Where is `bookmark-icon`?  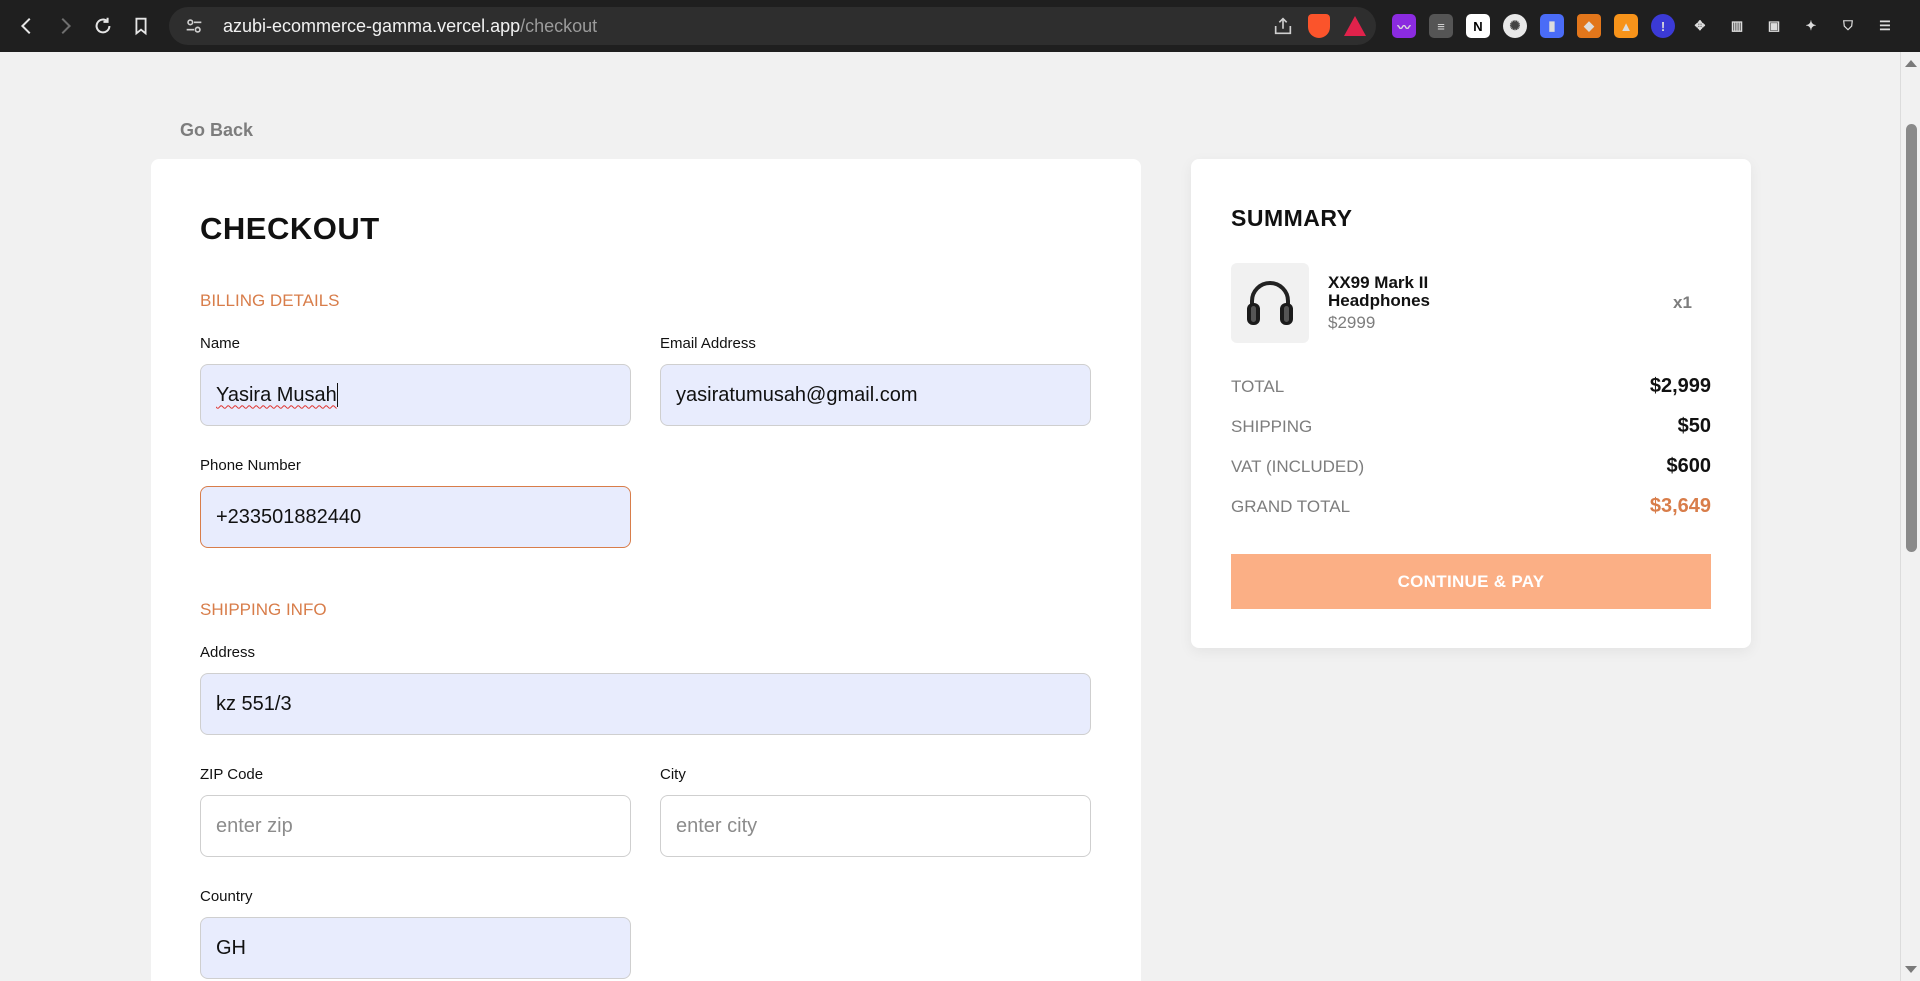 bookmark-icon is located at coordinates (141, 26).